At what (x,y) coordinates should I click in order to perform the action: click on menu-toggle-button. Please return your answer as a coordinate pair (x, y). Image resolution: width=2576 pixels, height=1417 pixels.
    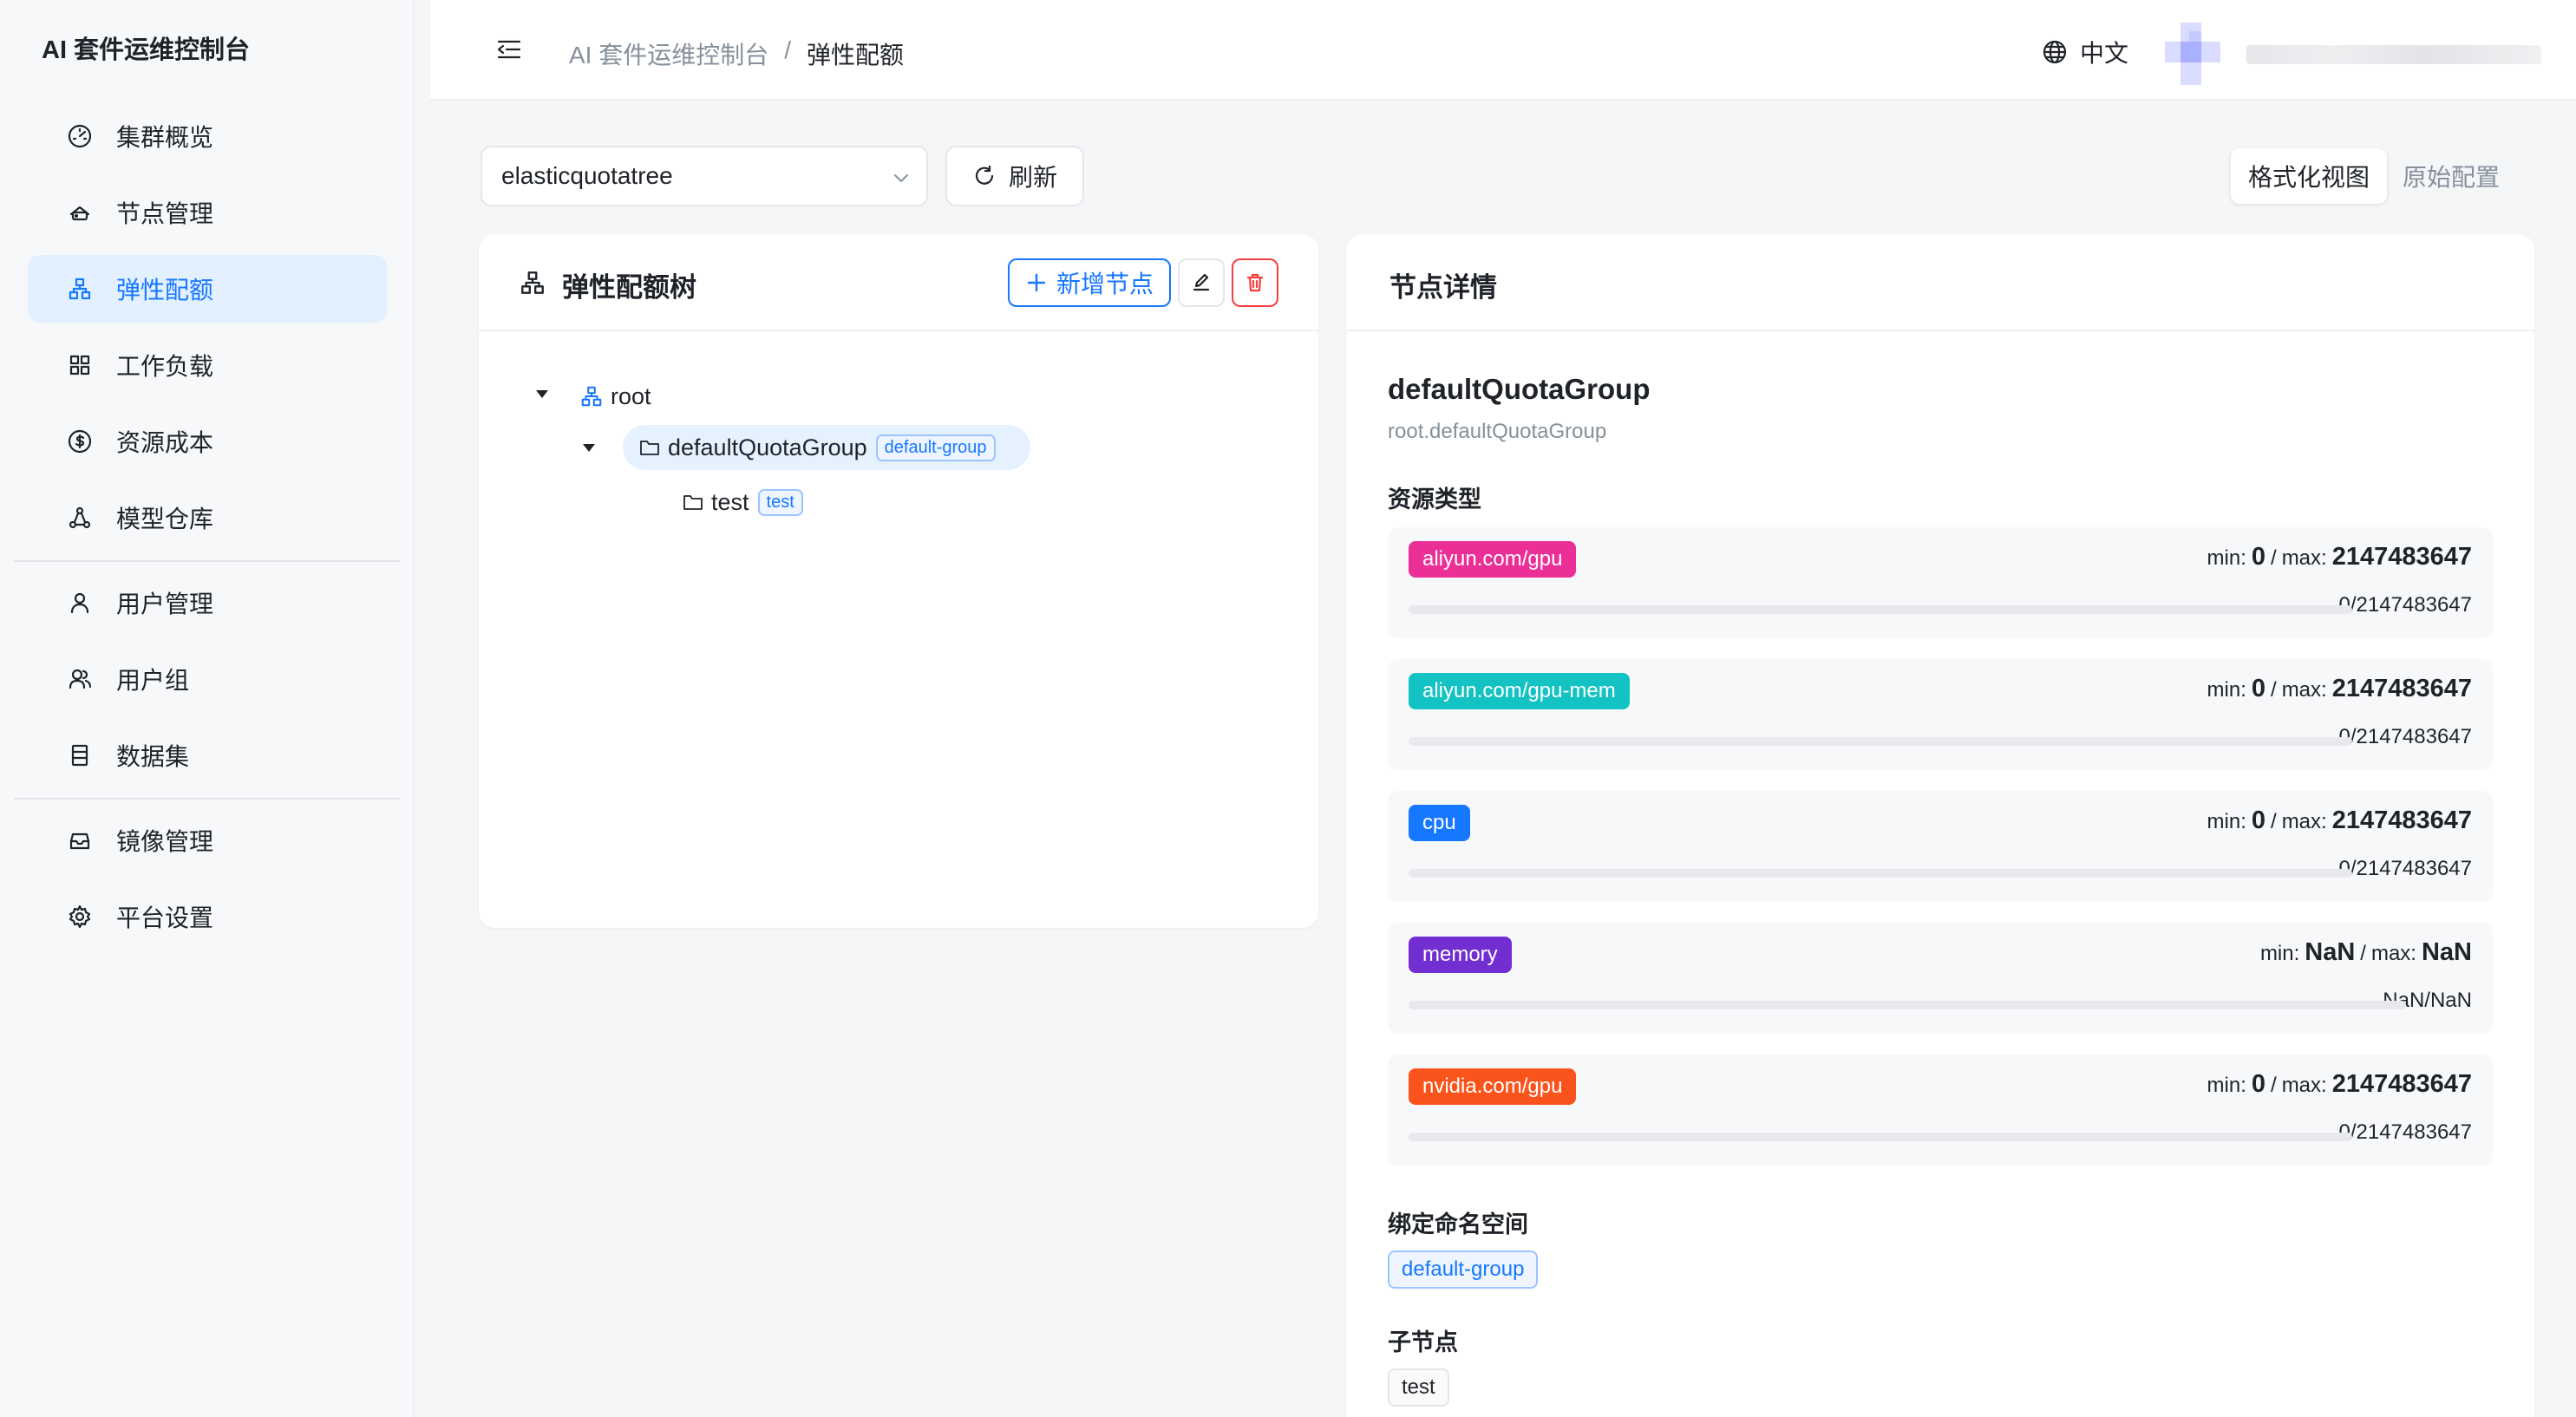
    Looking at the image, I should click on (509, 49).